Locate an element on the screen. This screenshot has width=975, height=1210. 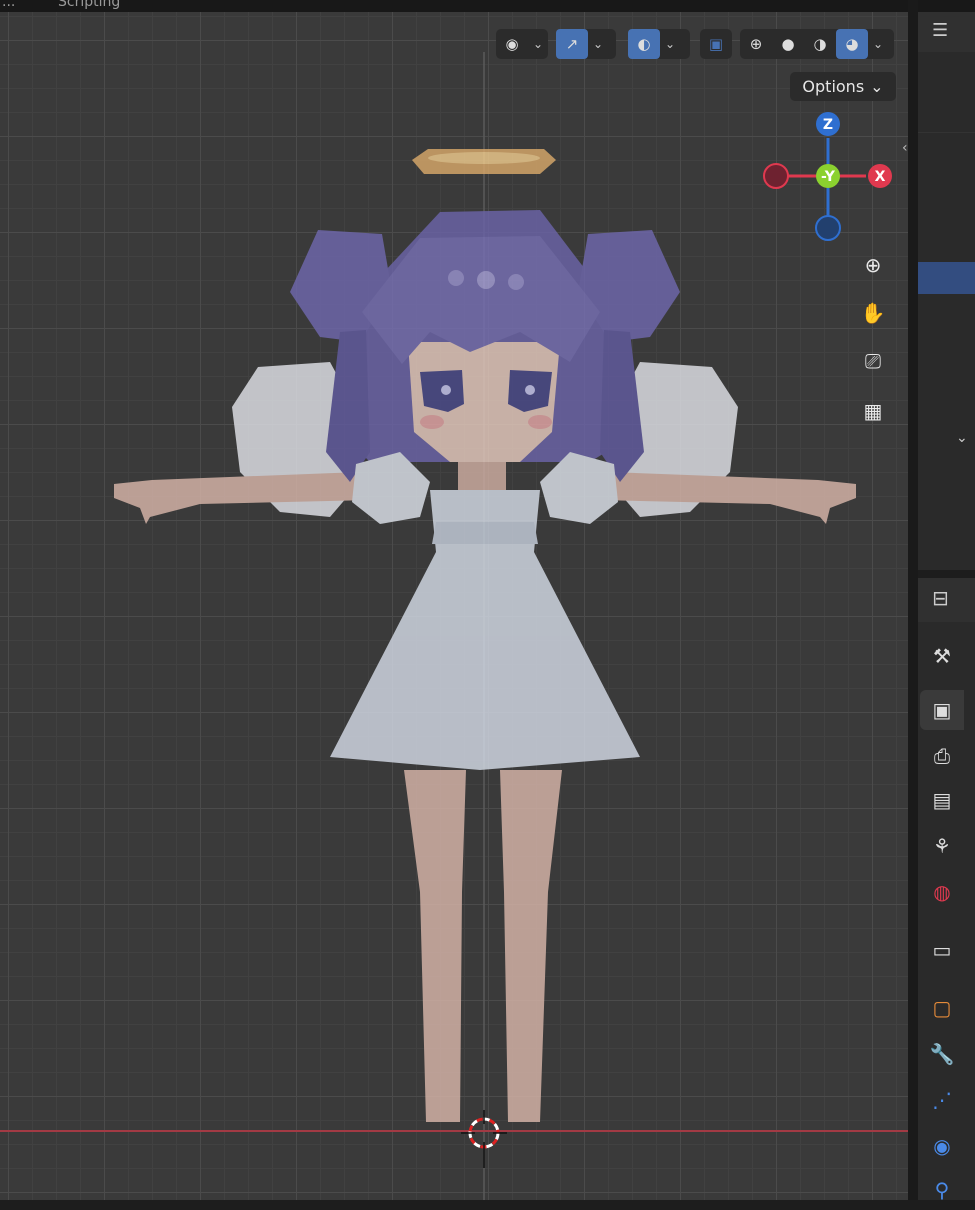
workspace-tab-scripting: Scripting is located at coordinates (89, 5).